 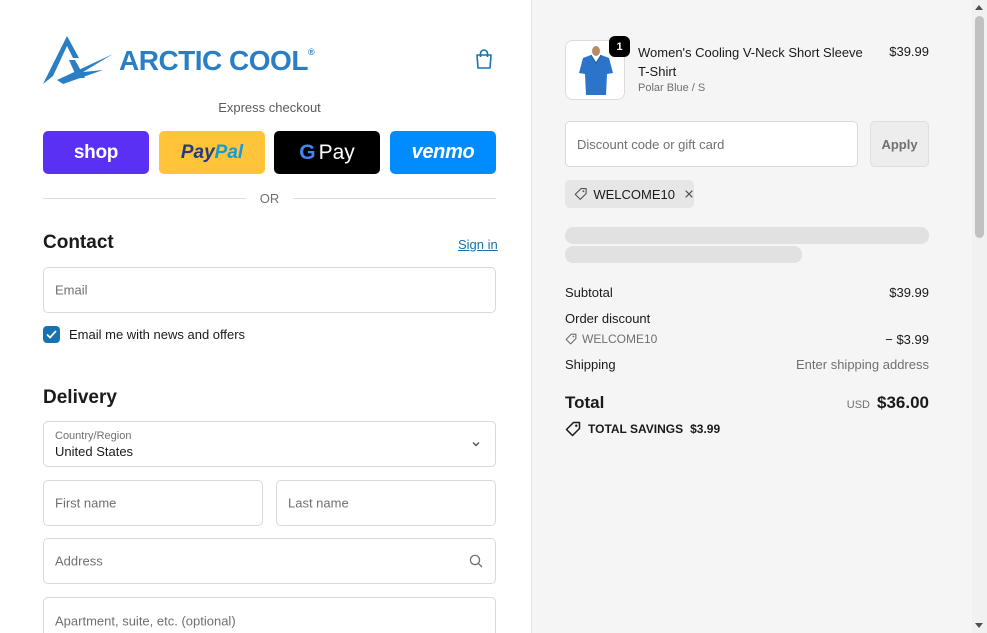 What do you see at coordinates (153, 503) in the screenshot?
I see `first-name-field: First name` at bounding box center [153, 503].